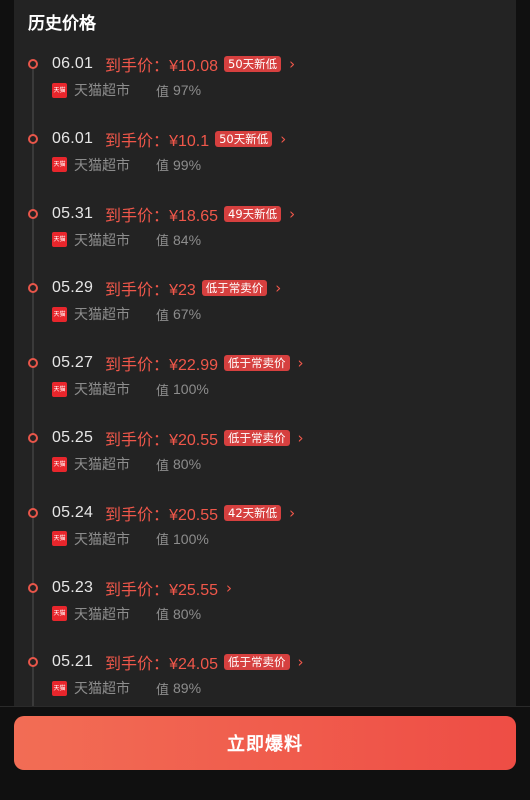 The width and height of the screenshot is (530, 800). Describe the element at coordinates (265, 536) in the screenshot. I see `price-history-entry: 05.24 到手价：¥20.55 42天新低 › 天猫 天猫超市 值 100%` at that location.